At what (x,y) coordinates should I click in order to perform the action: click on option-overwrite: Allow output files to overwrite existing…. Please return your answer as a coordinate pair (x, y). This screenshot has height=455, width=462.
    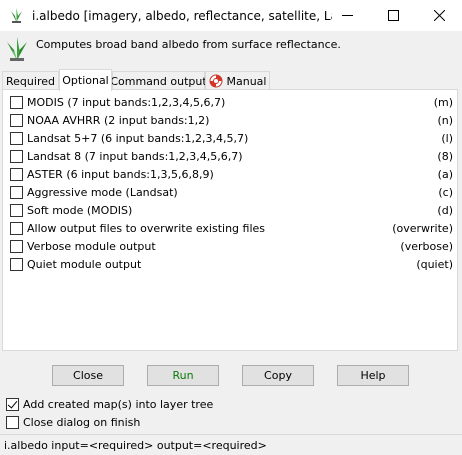
    Looking at the image, I should click on (231, 228).